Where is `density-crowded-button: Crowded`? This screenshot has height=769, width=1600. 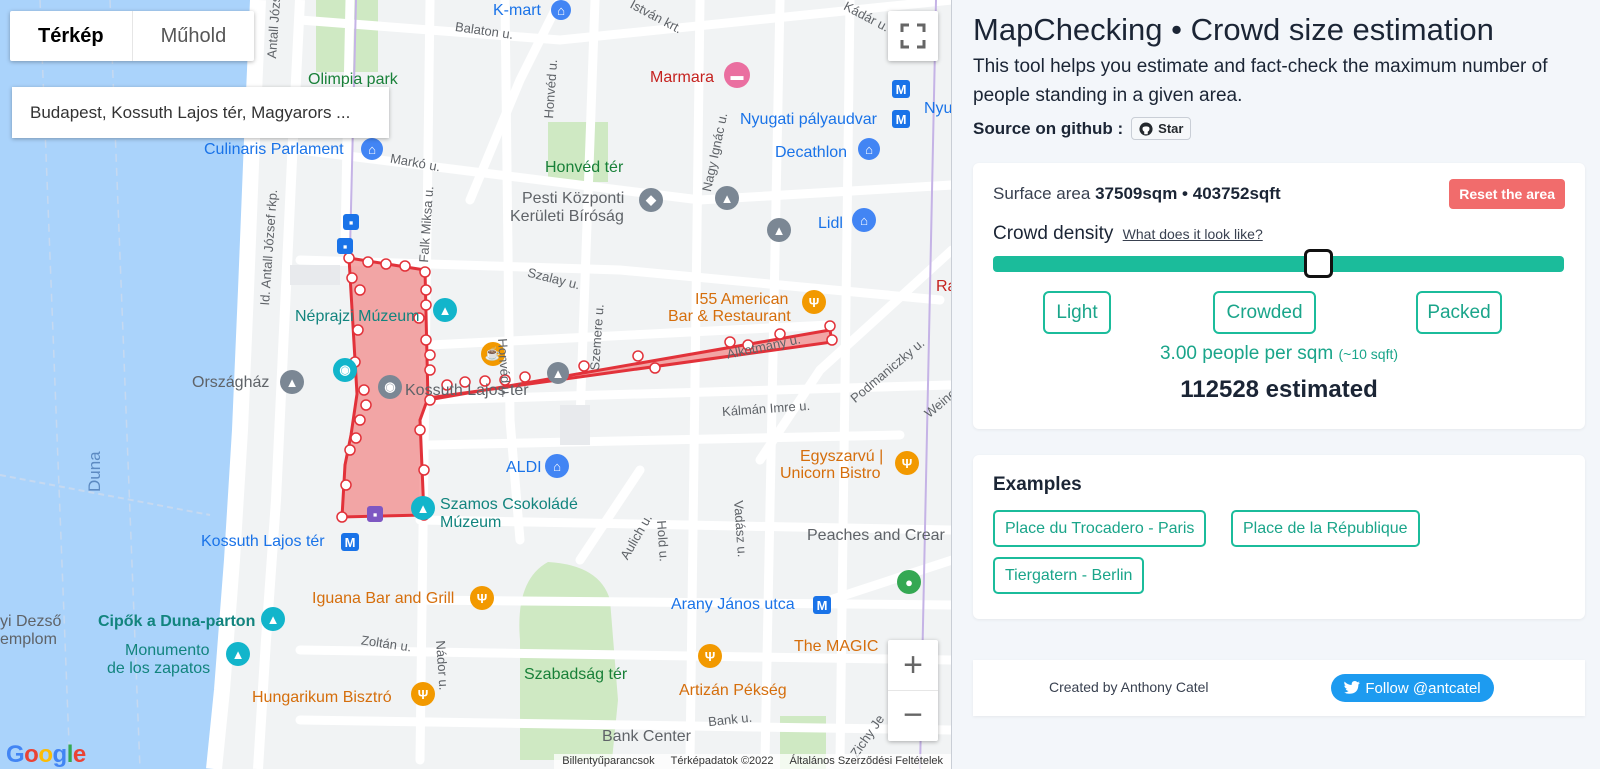
density-crowded-button: Crowded is located at coordinates (1264, 312).